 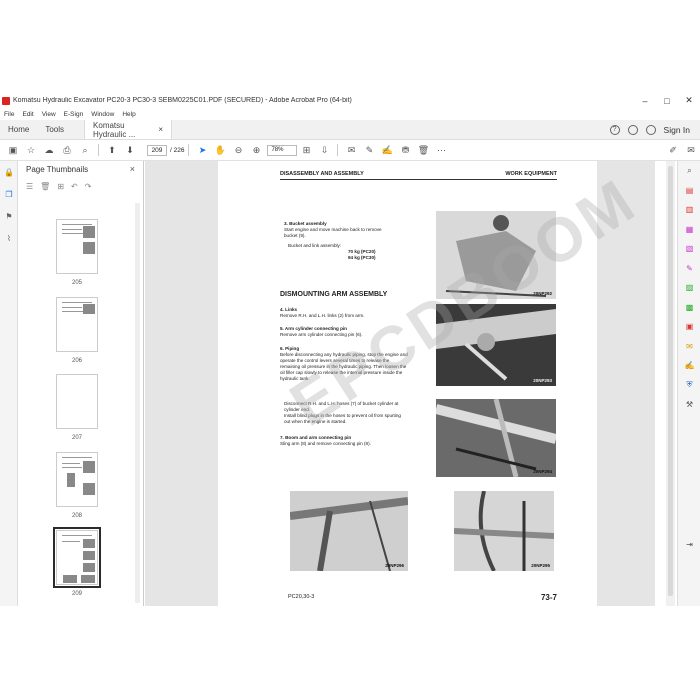 I want to click on undo-icon: ↶, so click(x=74, y=186).